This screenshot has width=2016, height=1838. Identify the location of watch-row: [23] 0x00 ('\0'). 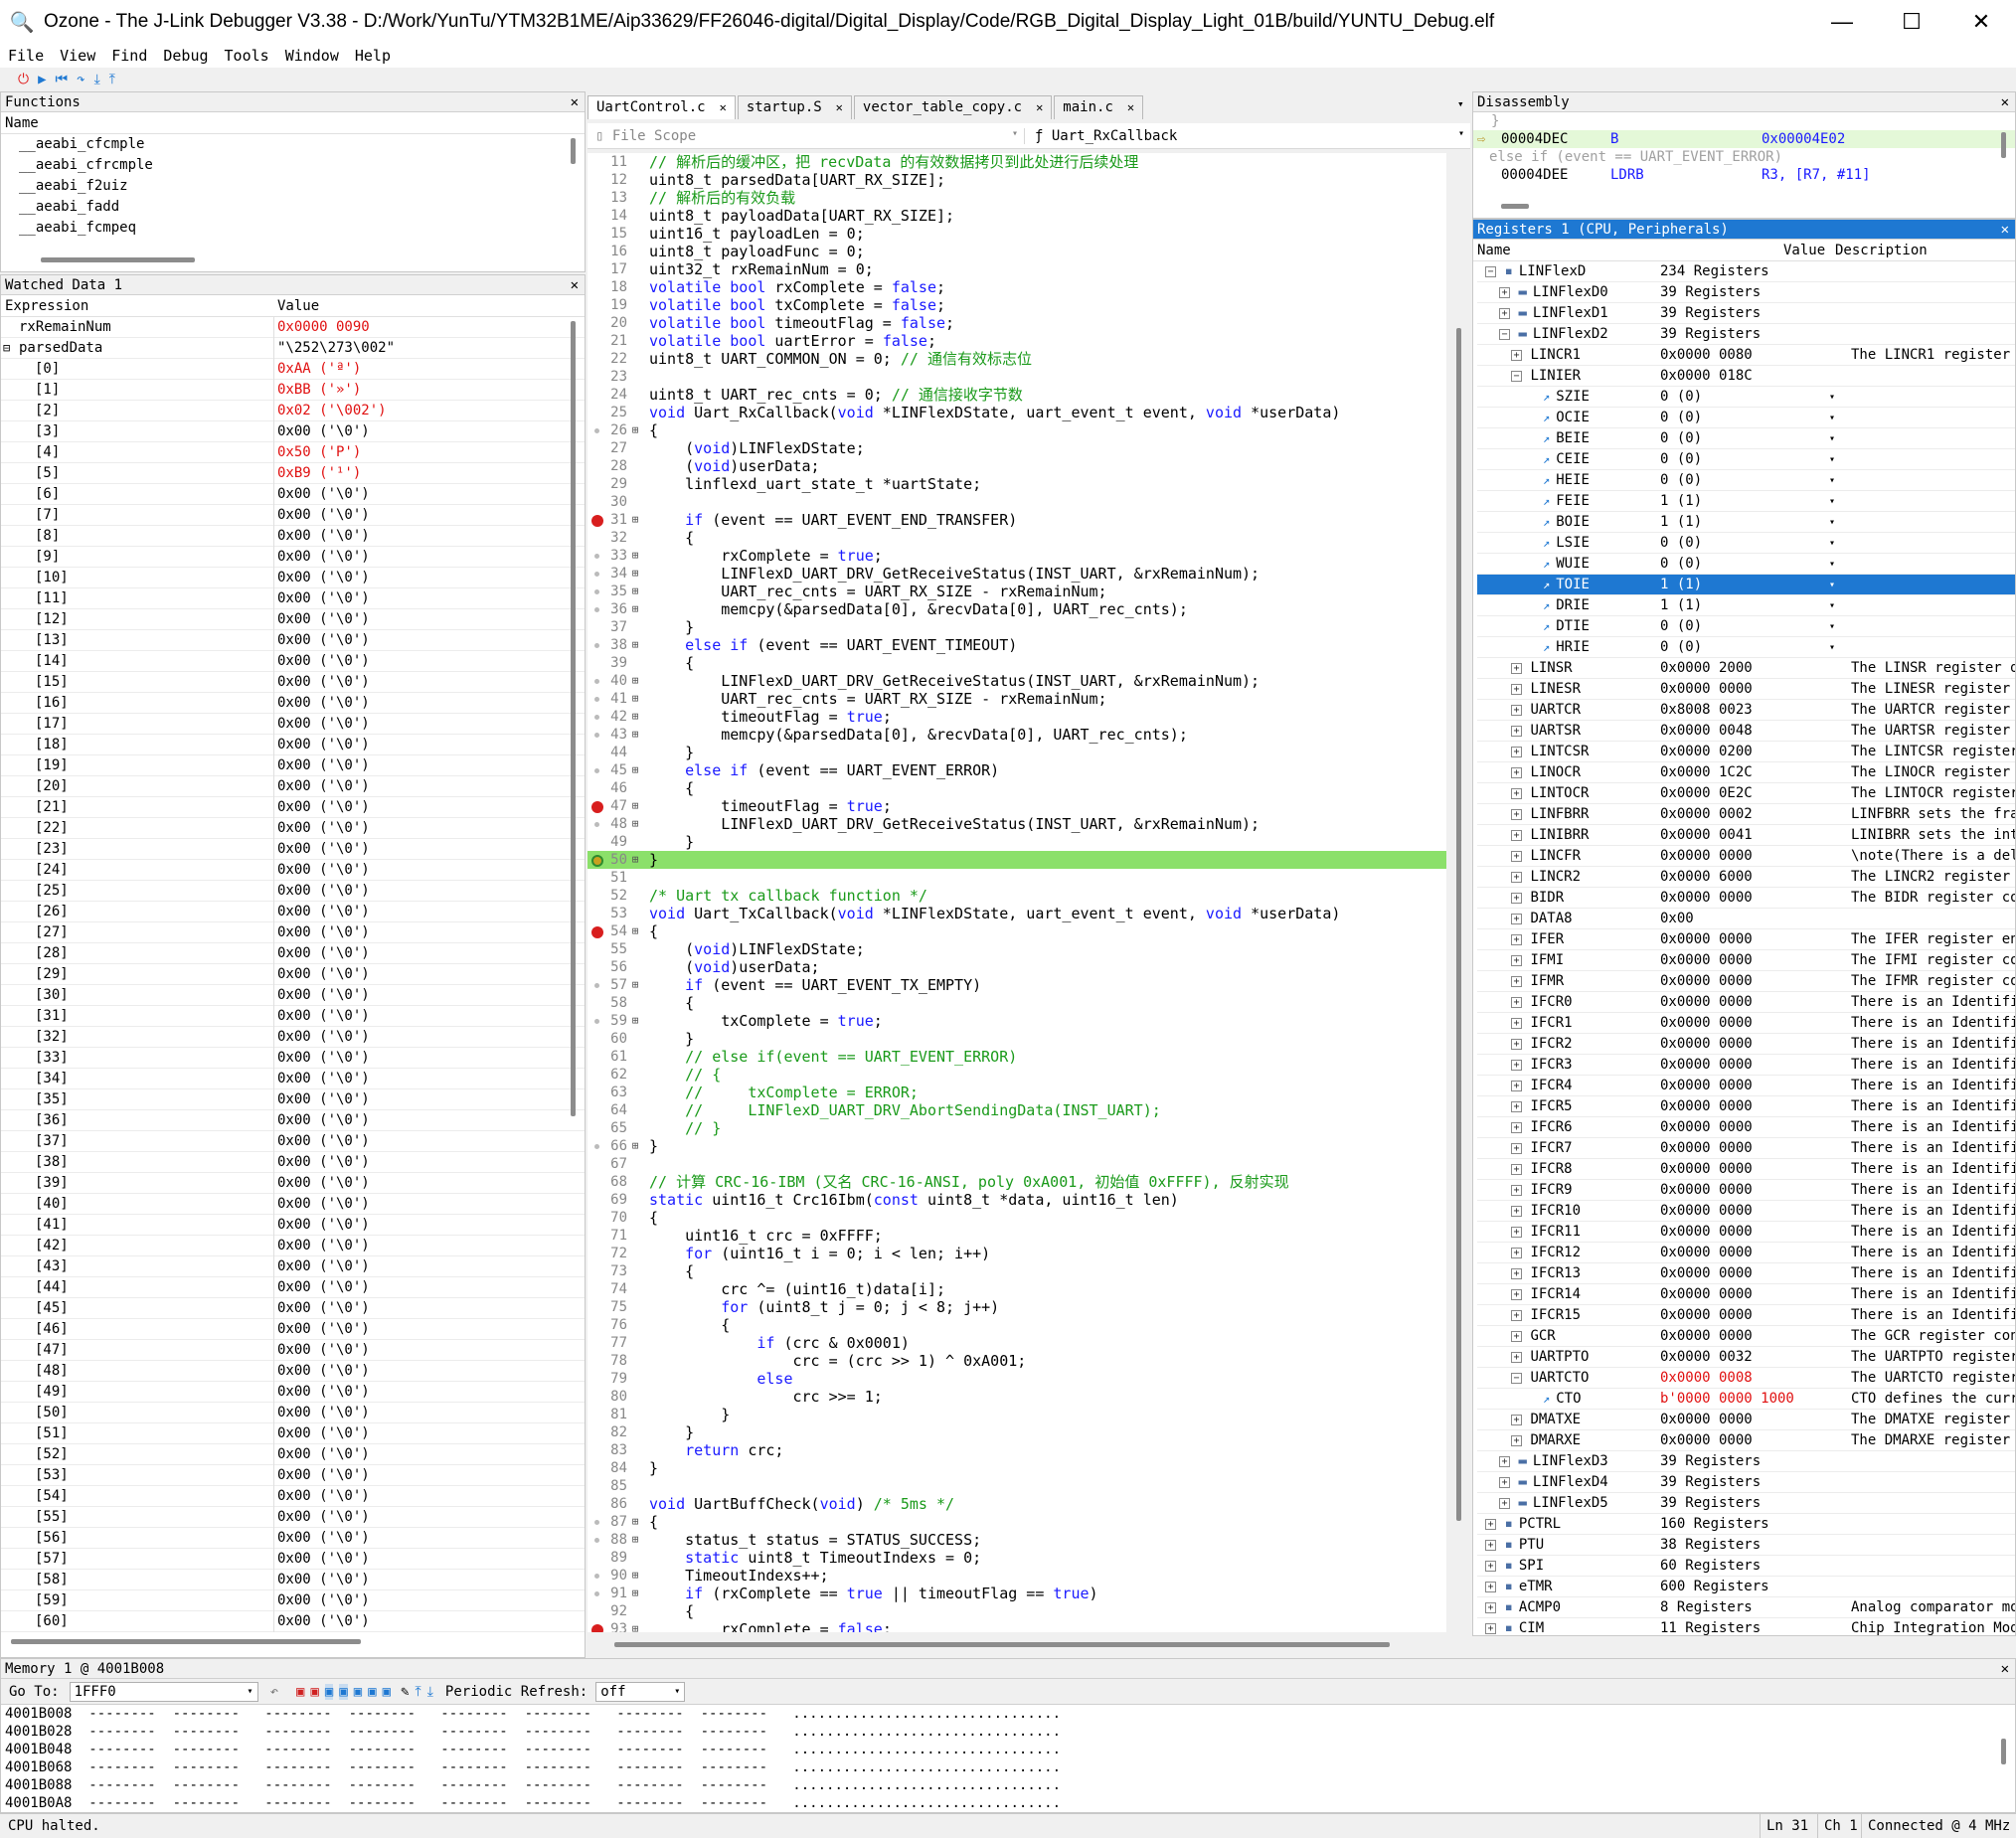
(293, 850).